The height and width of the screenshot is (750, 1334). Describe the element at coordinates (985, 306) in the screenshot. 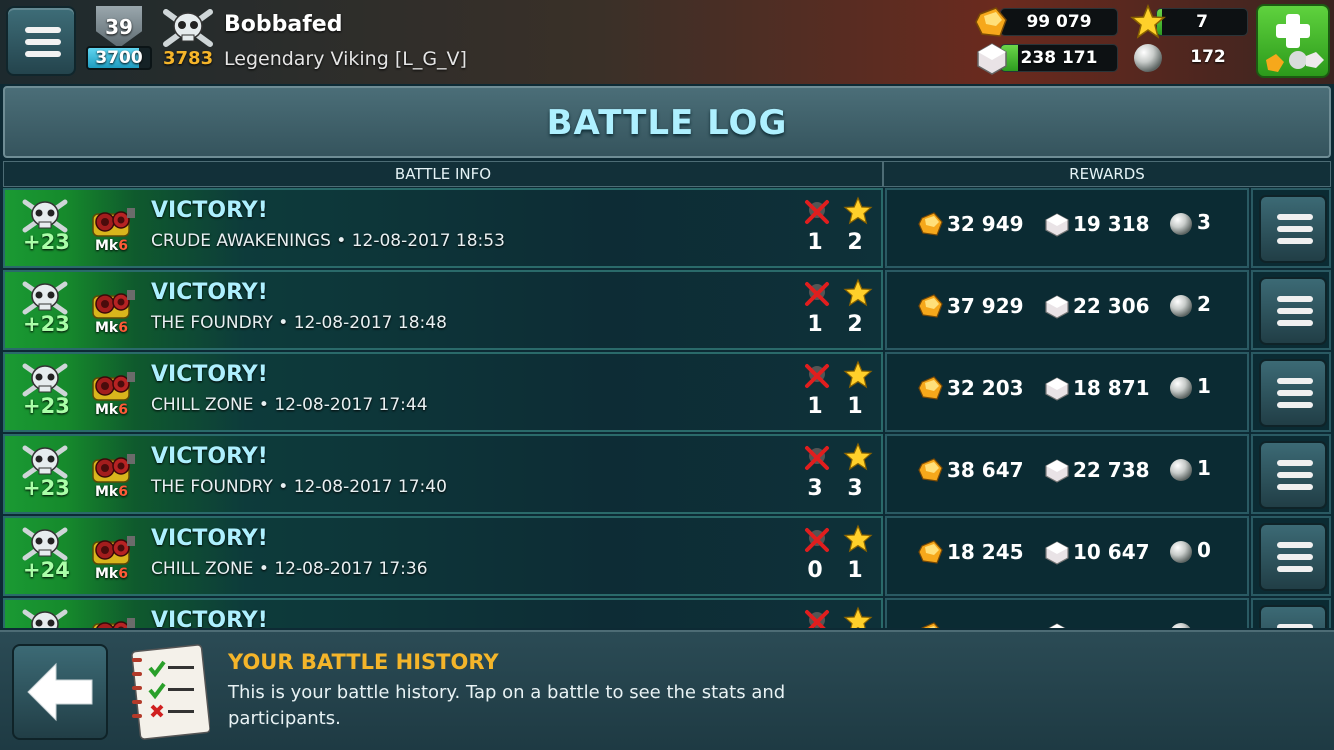

I see `gold-reward: 37 929` at that location.